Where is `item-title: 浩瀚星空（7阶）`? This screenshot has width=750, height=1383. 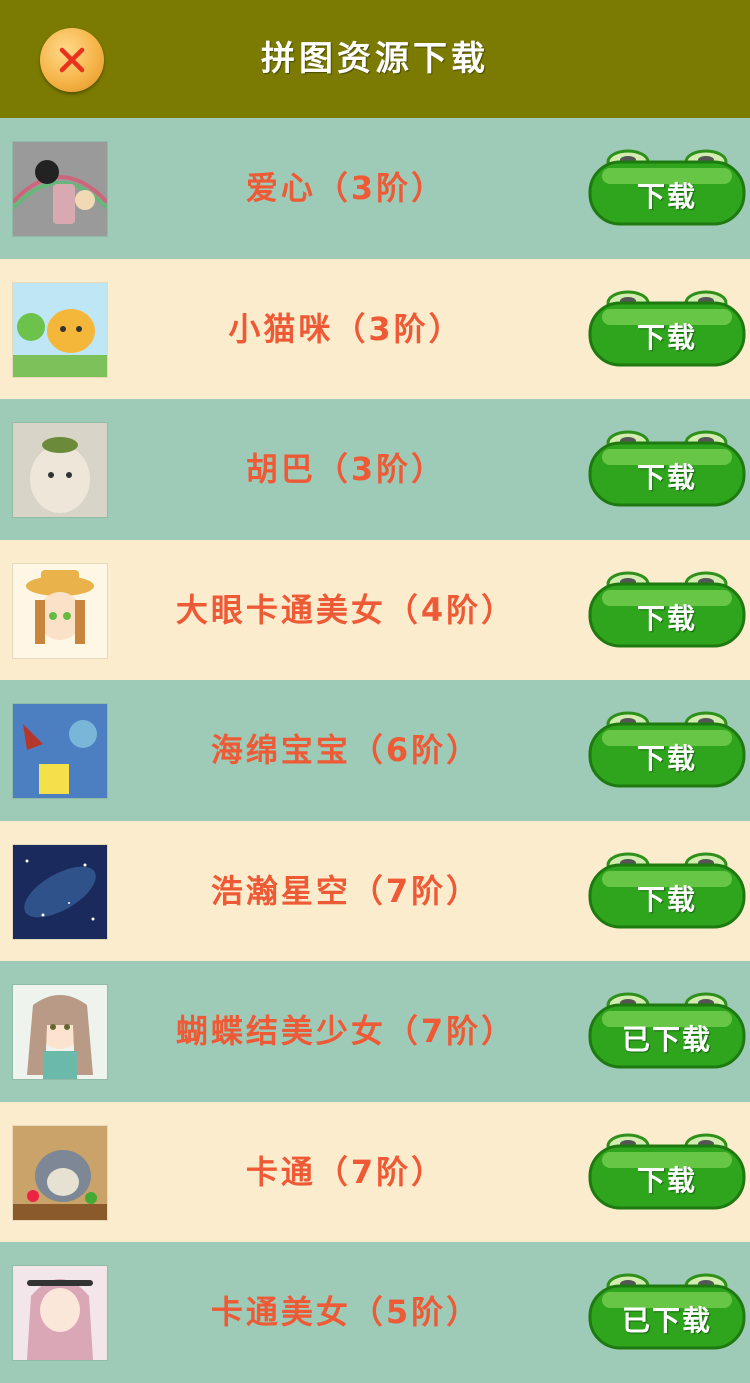 item-title: 浩瀚星空（7阶） is located at coordinates (346, 890).